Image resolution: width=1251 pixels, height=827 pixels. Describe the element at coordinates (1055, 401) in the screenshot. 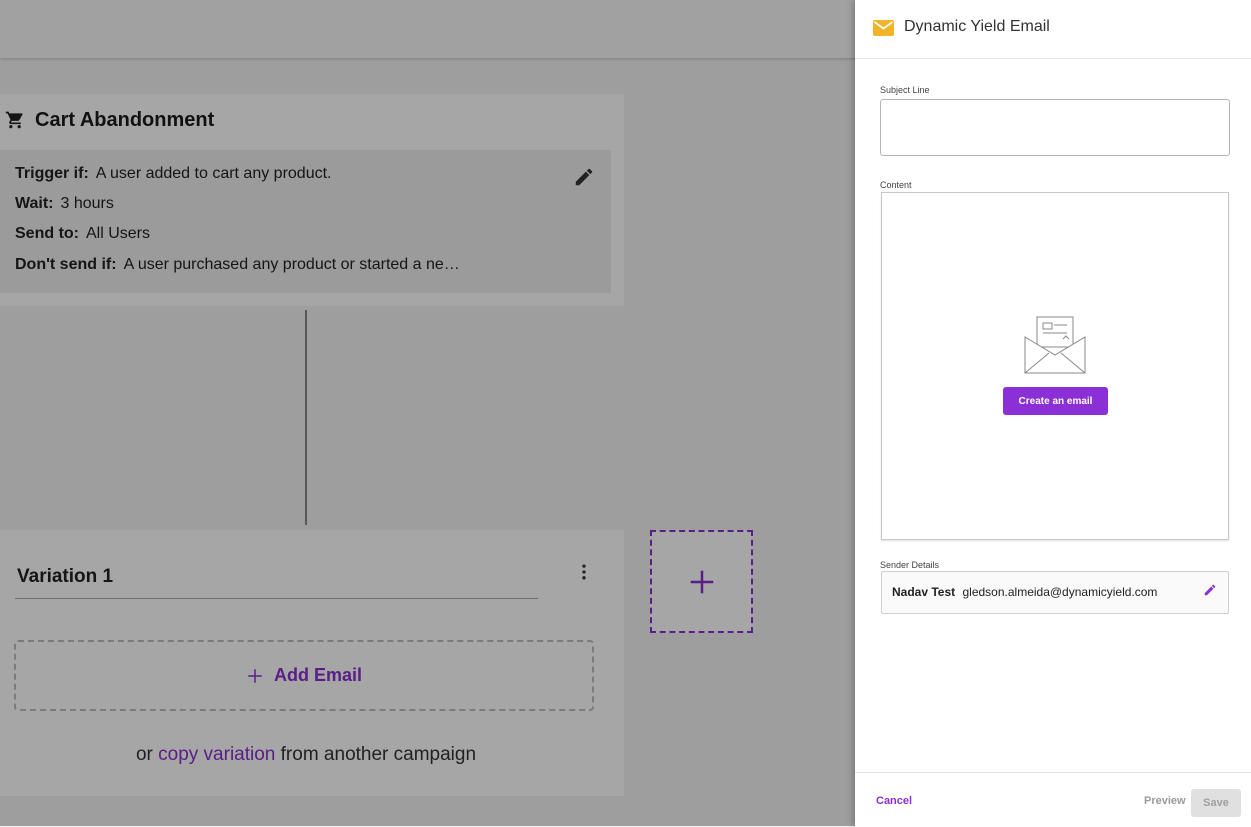

I see `create-email-button: Create an email` at that location.